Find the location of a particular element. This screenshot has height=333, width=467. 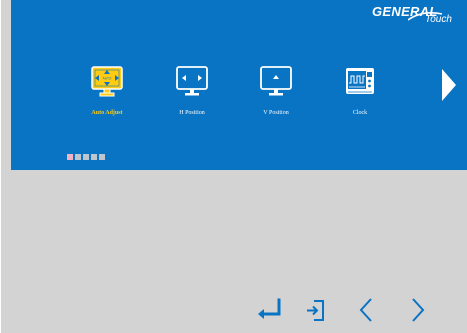

menu-item-label: Clock is located at coordinates (360, 113).